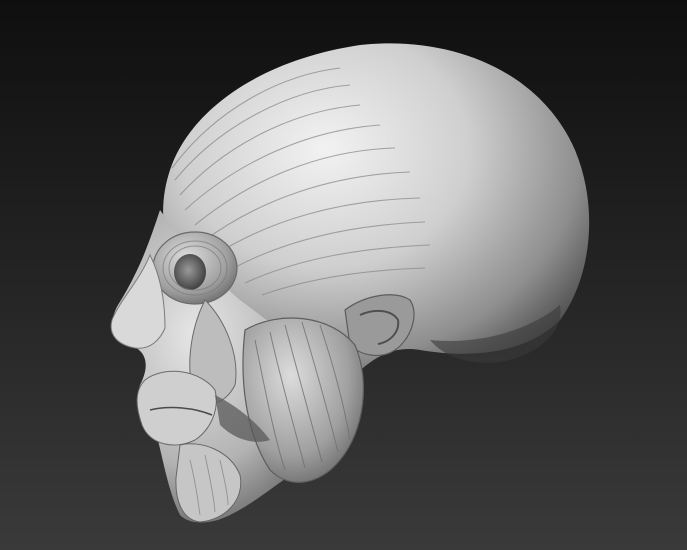  Describe the element at coordinates (190, 272) in the screenshot. I see `eye-icon` at that location.